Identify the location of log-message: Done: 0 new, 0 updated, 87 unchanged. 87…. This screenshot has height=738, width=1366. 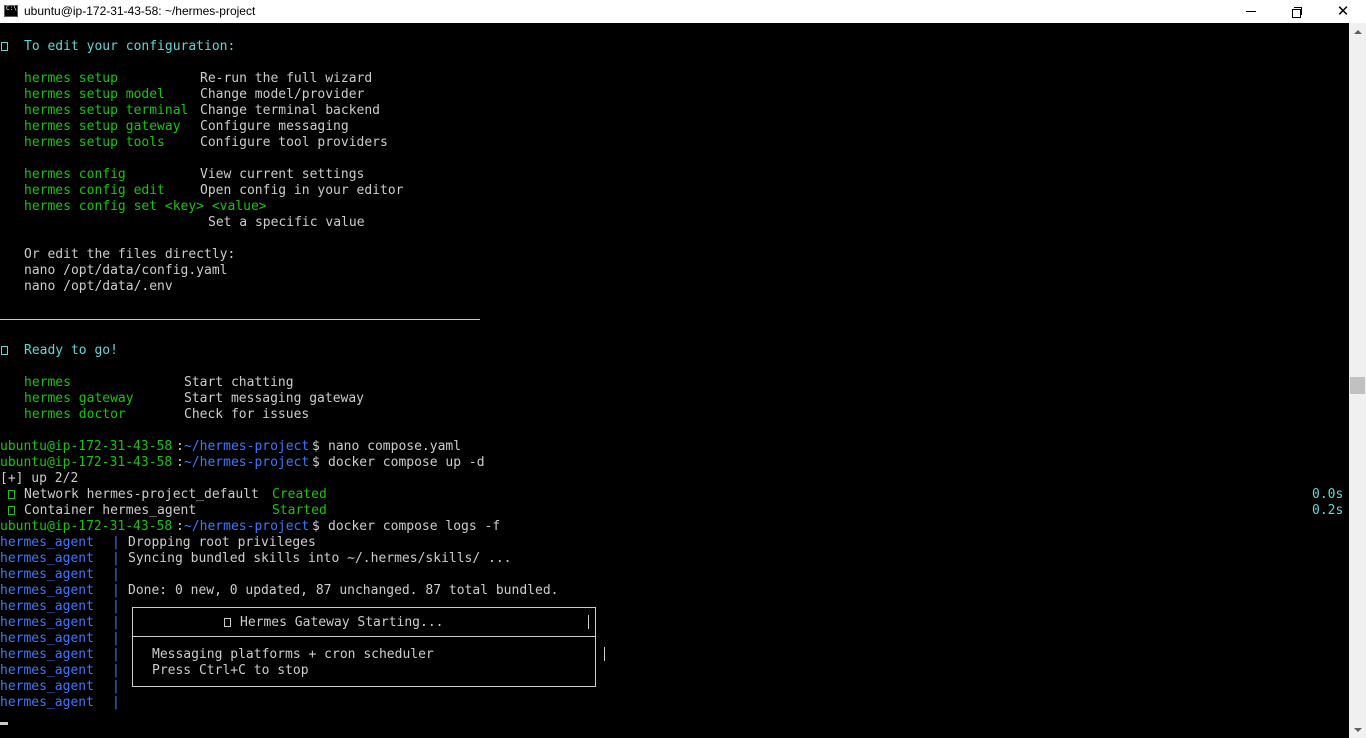
(343, 590).